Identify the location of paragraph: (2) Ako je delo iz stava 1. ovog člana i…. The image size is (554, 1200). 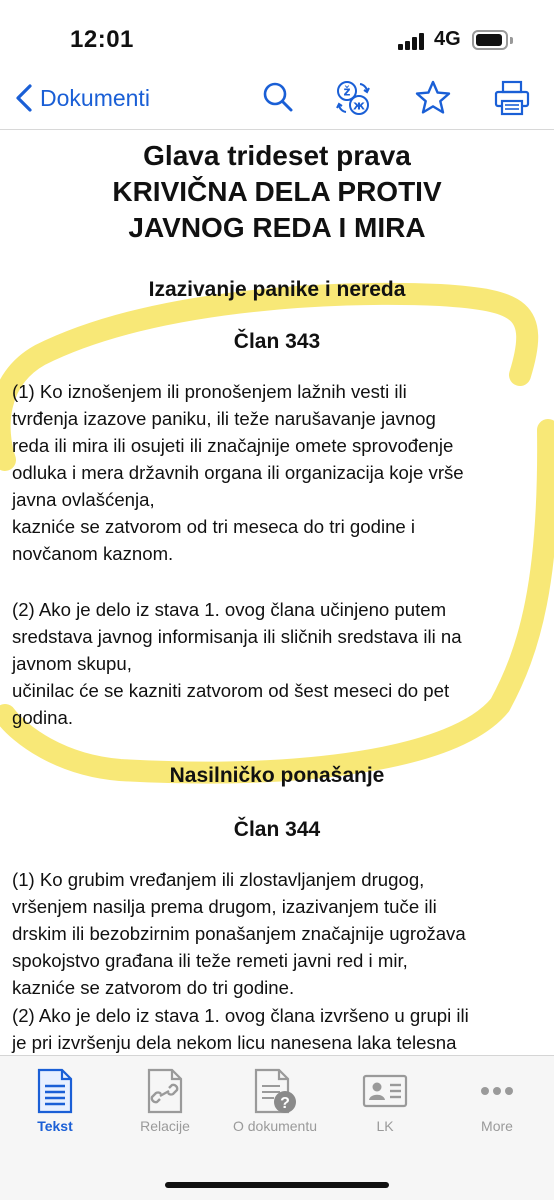
(240, 1029).